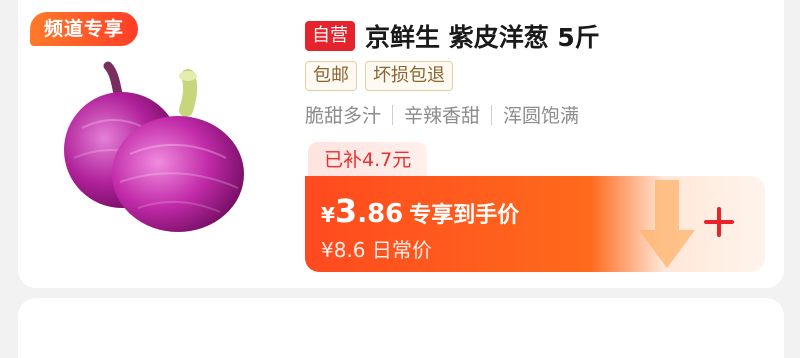 The height and width of the screenshot is (358, 800). I want to click on currency-symbol: ¥, so click(328, 215).